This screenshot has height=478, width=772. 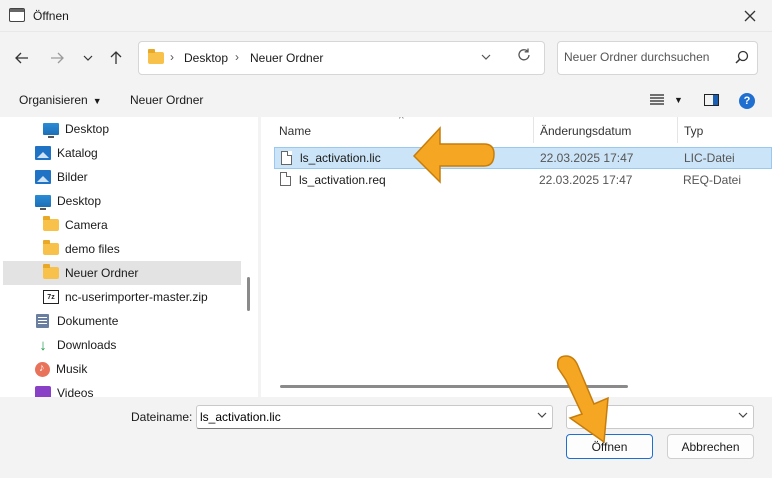 What do you see at coordinates (342, 180) in the screenshot?
I see `file-name: ls_activation.req` at bounding box center [342, 180].